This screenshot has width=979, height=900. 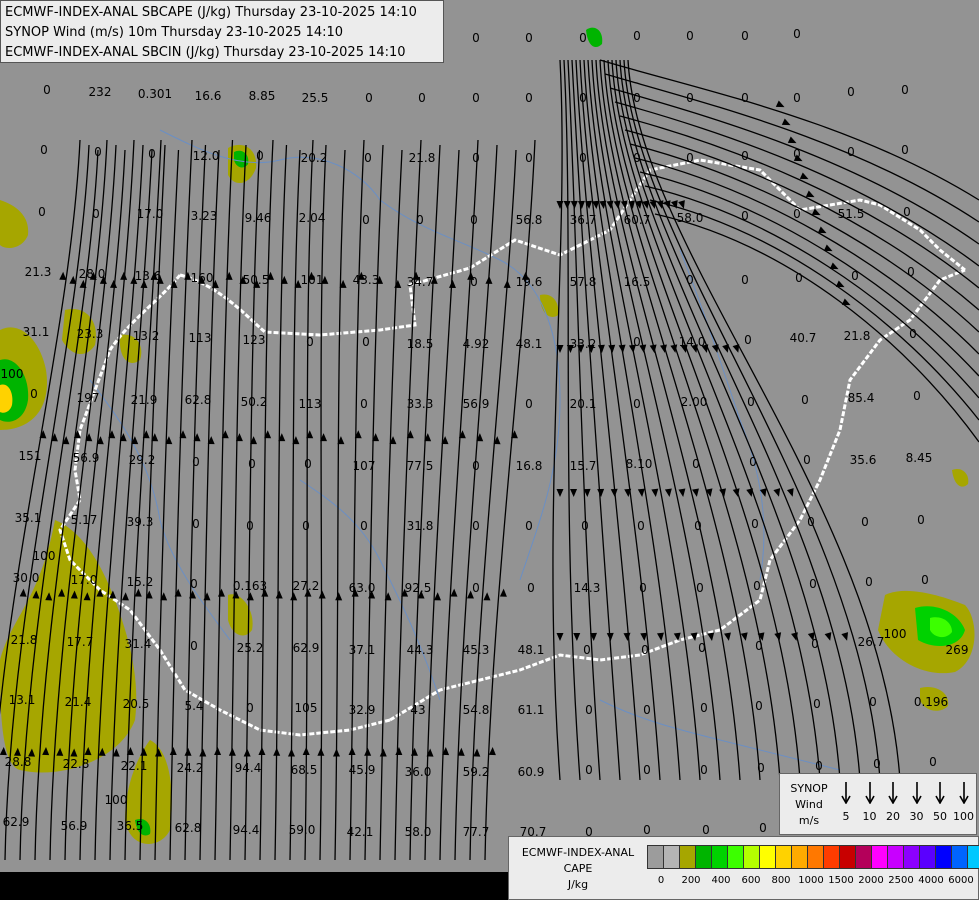 What do you see at coordinates (931, 880) in the screenshot?
I see `cape-tick-label: 4000` at bounding box center [931, 880].